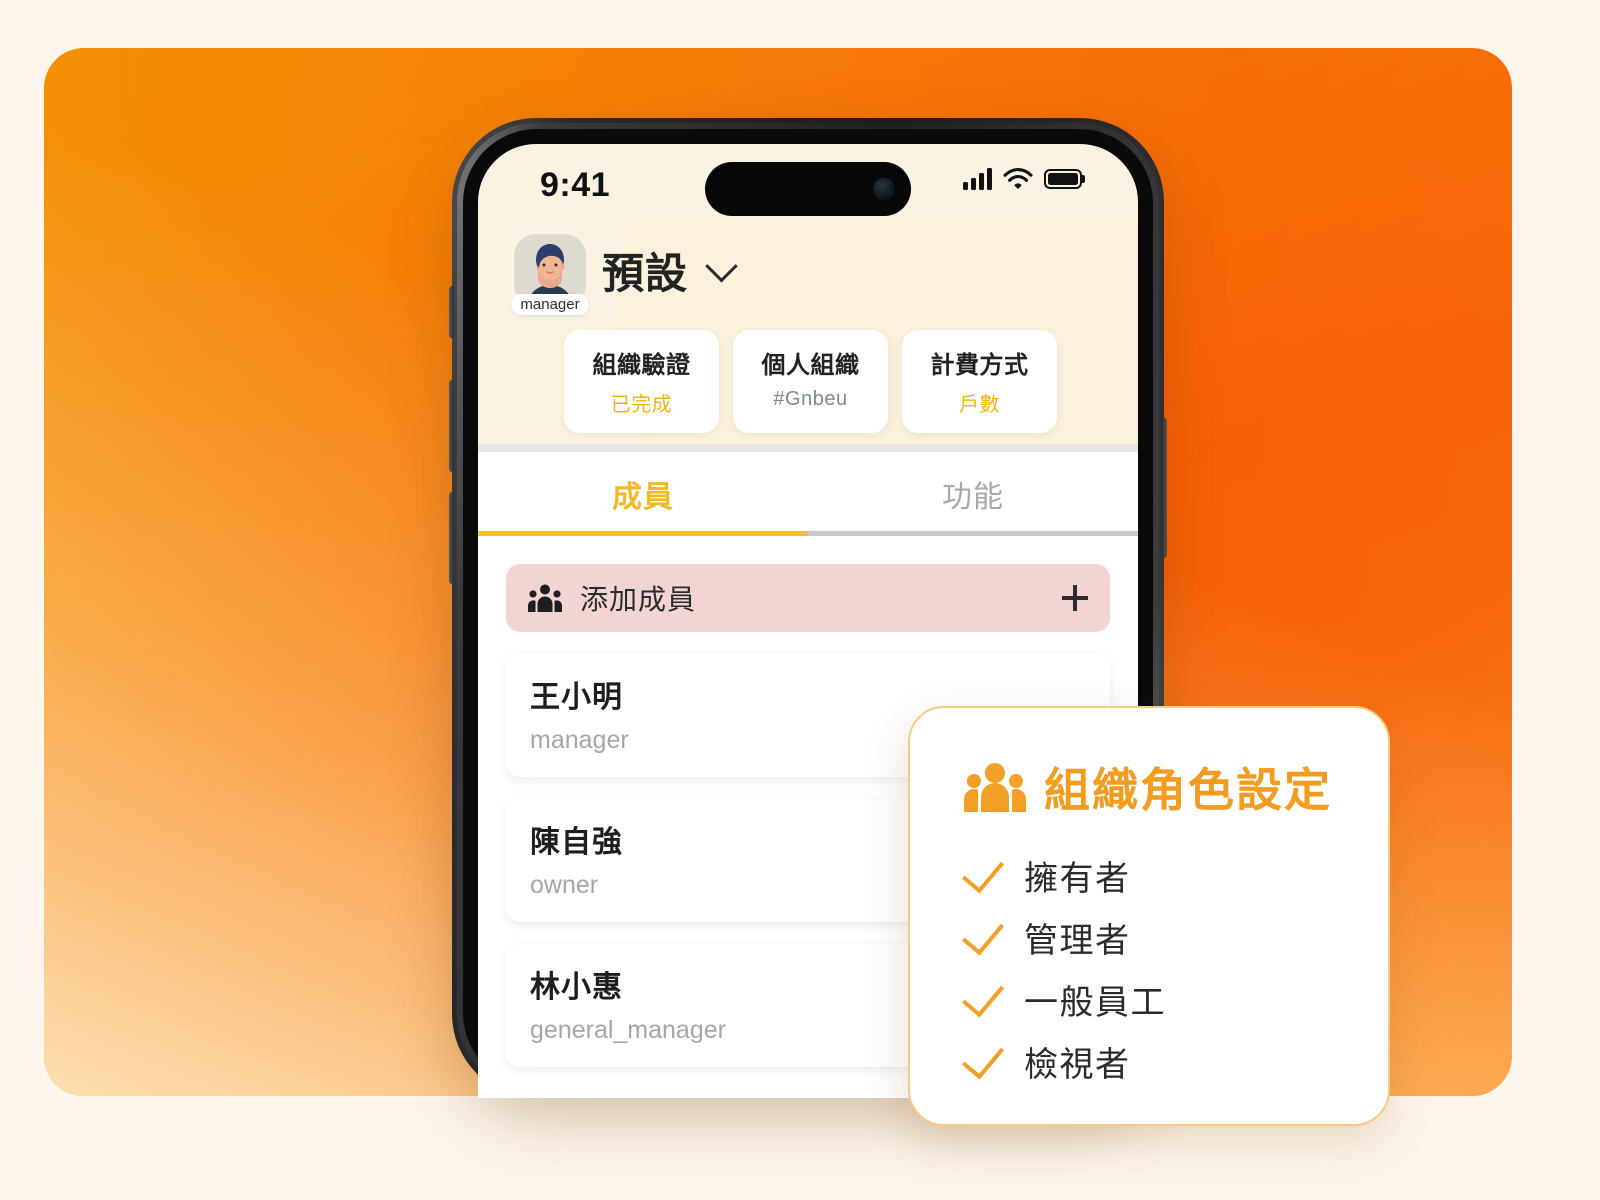  I want to click on app-header: manager 預設 組織驗證 已完成 個人組織 #Gnbeu 計費方式 戶數, so click(808, 333).